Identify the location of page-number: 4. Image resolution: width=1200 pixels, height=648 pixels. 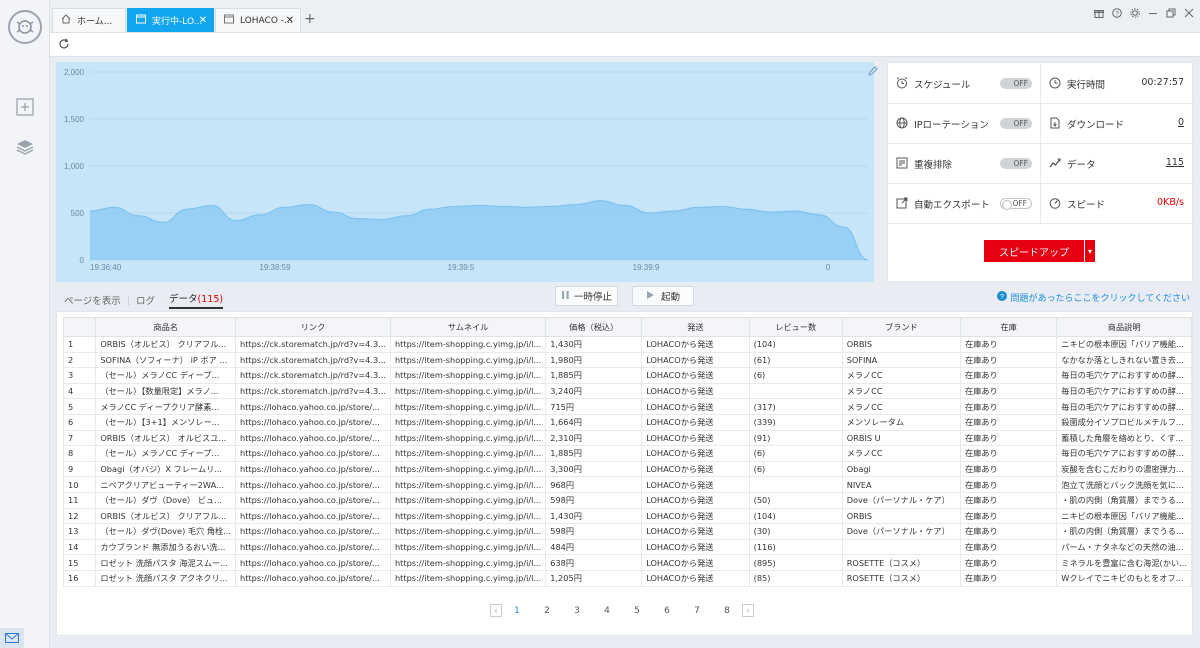
(607, 611).